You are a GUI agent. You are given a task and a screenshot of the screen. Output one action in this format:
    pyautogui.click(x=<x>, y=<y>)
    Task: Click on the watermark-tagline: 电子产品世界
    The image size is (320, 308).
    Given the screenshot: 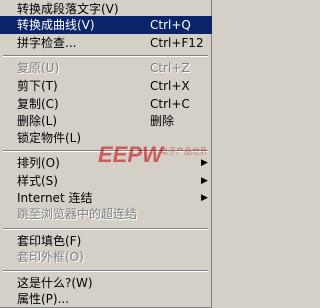 What is the action you would take?
    pyautogui.click(x=183, y=151)
    